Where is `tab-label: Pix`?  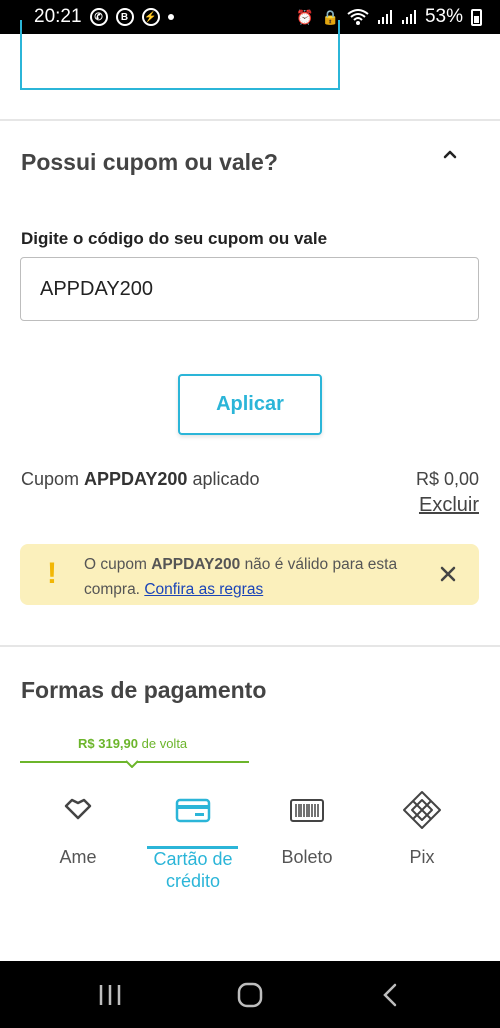
tab-label: Pix is located at coordinates (422, 857).